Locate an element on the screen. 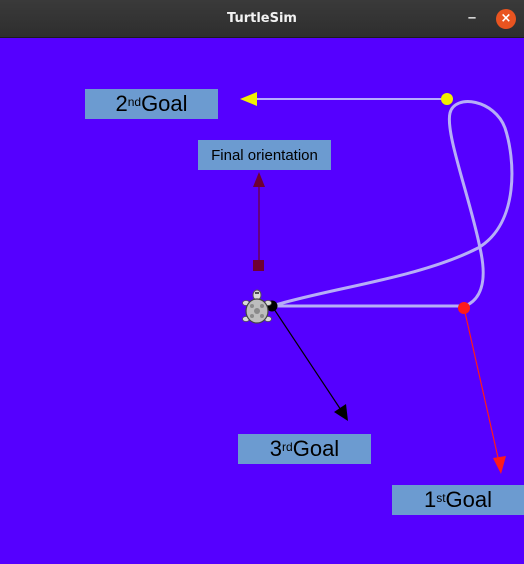 Image resolution: width=524 pixels, height=564 pixels. minimize-icon: – is located at coordinates (472, 19).